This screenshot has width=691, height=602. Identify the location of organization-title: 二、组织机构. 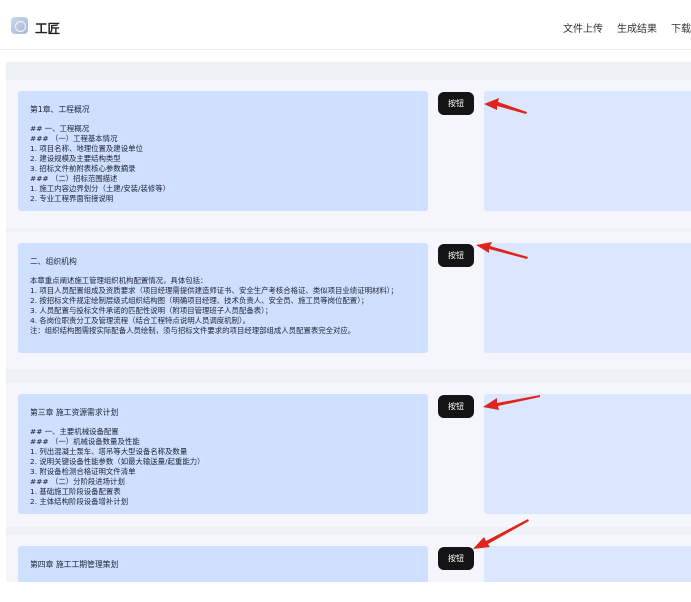
(53, 261).